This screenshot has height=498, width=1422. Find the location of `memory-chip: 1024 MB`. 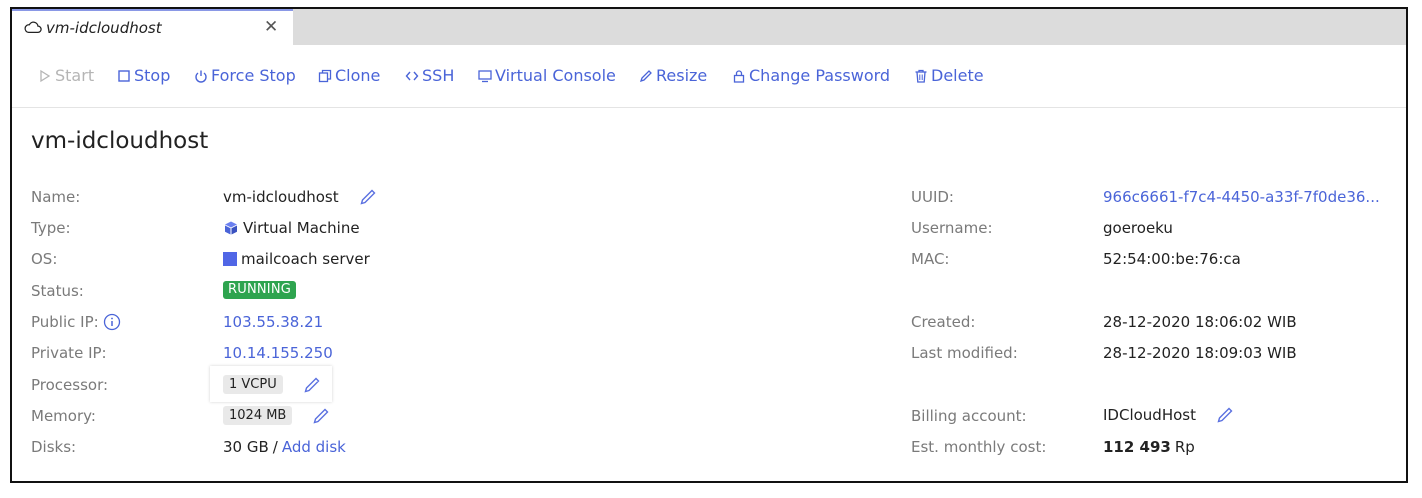

memory-chip: 1024 MB is located at coordinates (258, 415).